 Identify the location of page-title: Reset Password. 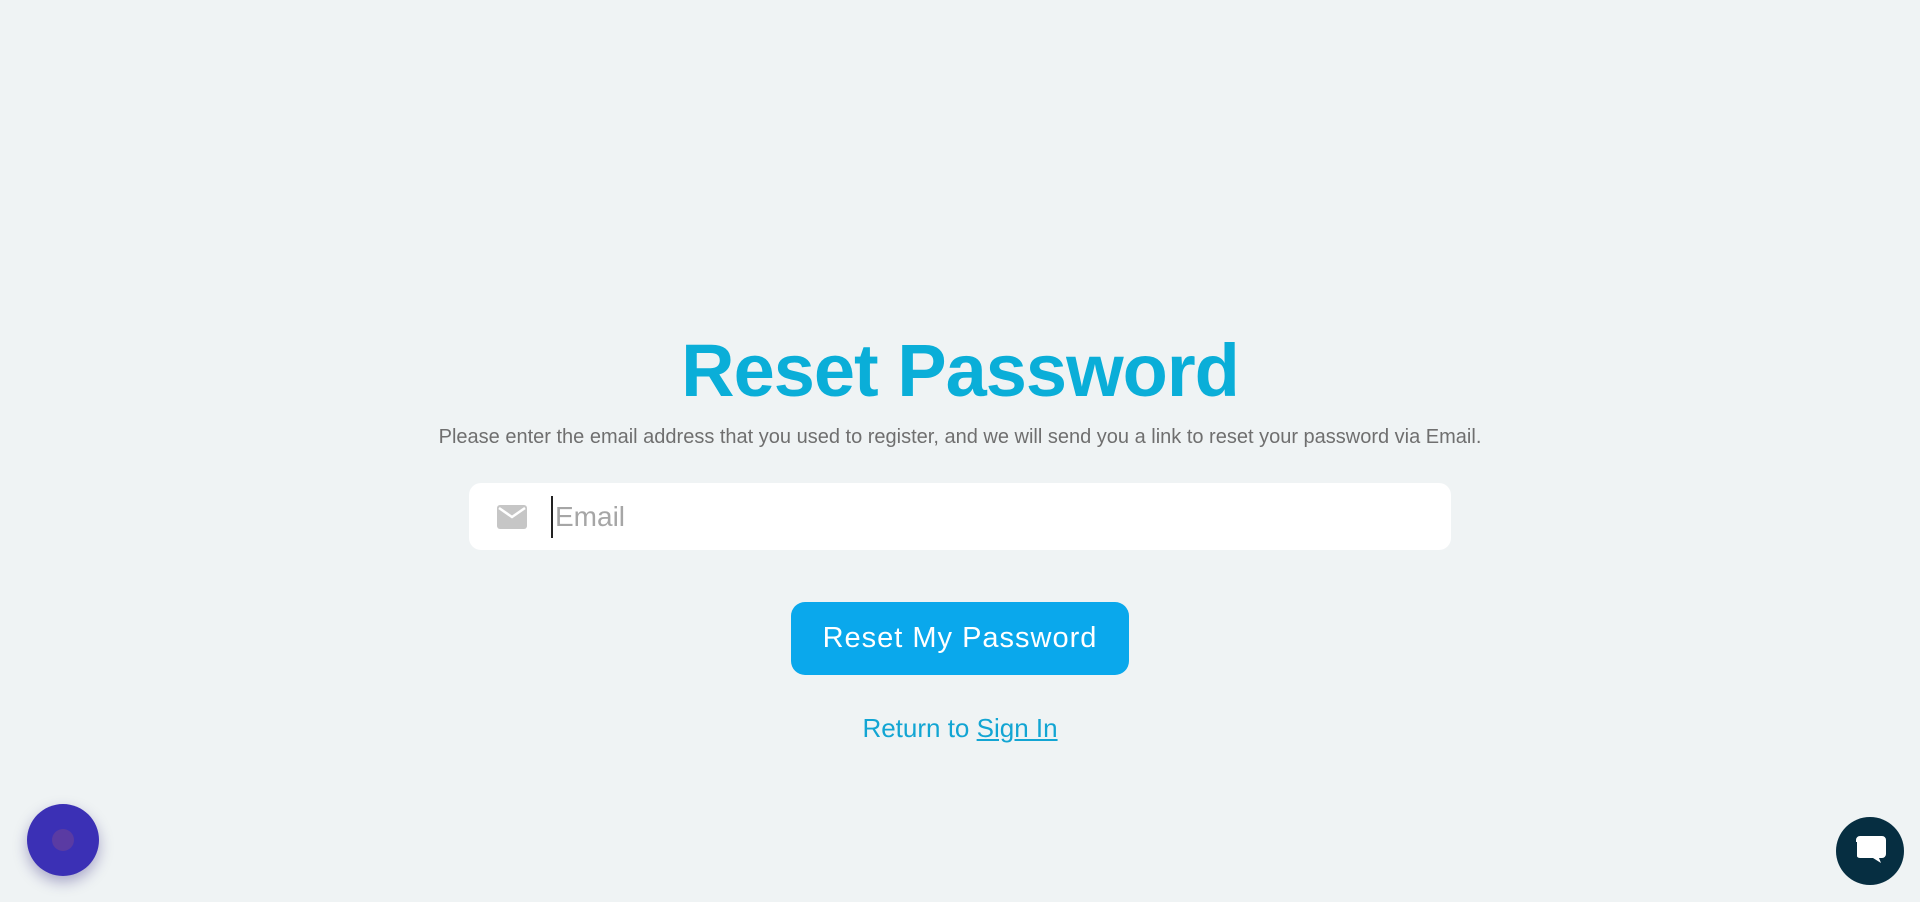
(960, 370).